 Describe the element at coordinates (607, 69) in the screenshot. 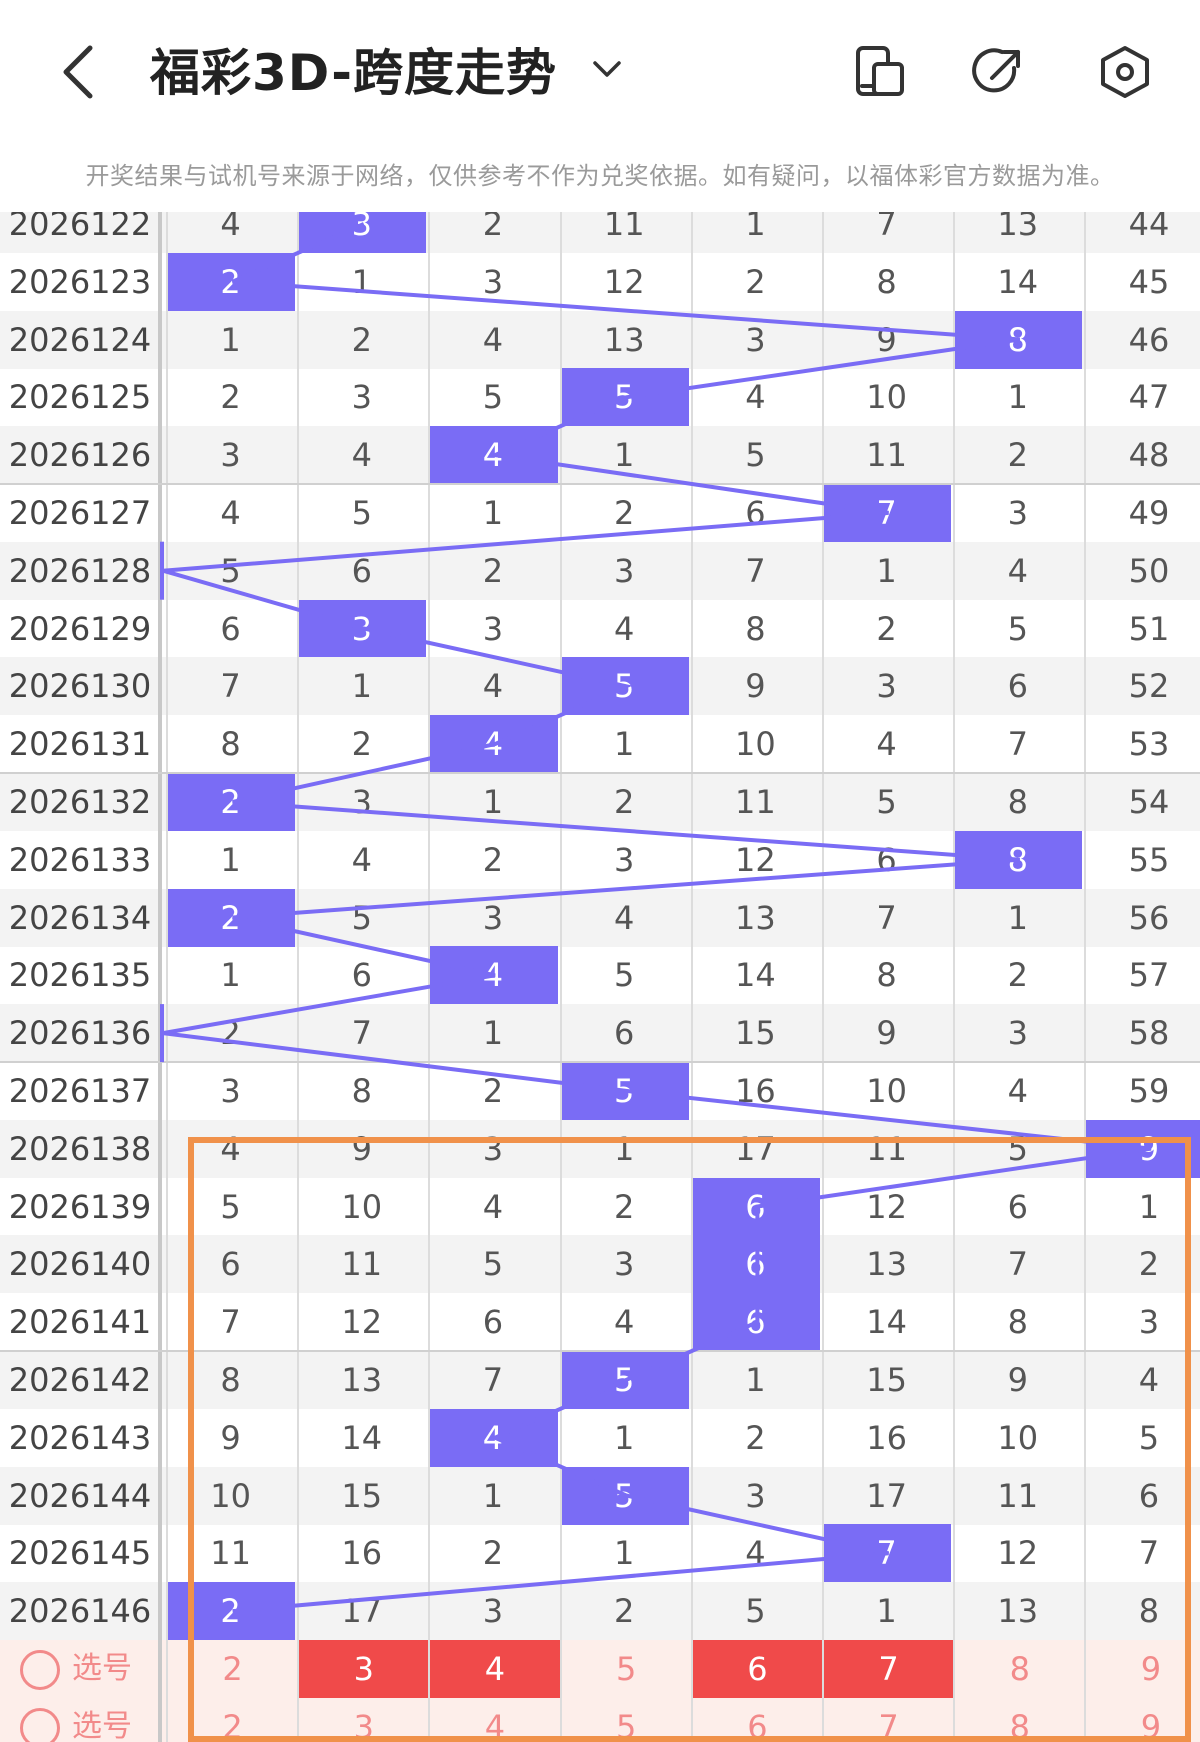

I see `chevron-down-icon` at that location.